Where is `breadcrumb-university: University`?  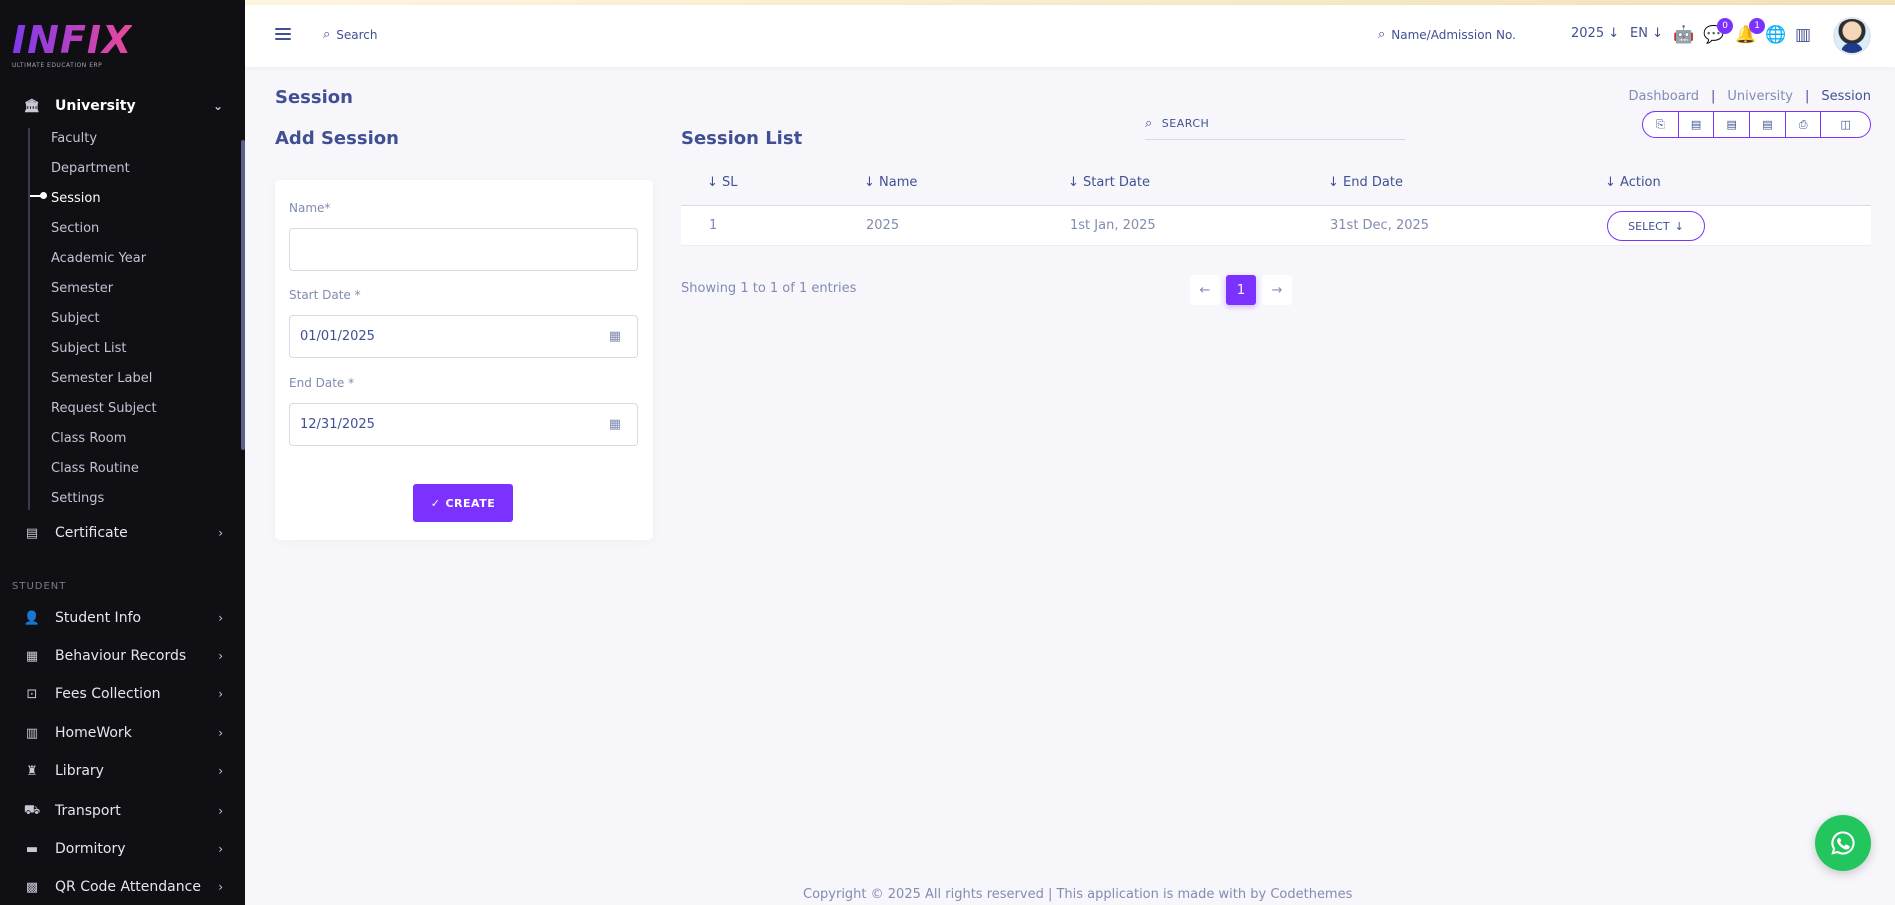
breadcrumb-university: University is located at coordinates (1760, 96).